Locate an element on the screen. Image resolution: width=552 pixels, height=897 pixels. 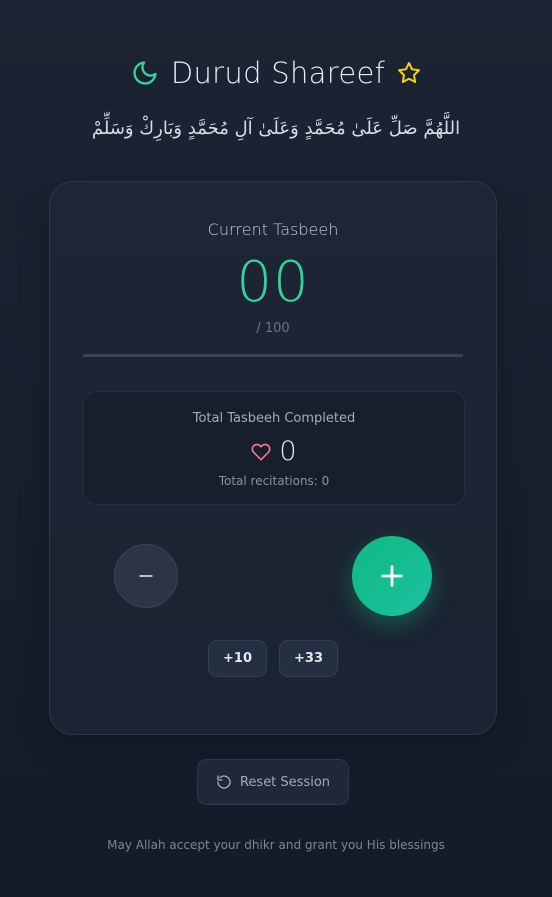
total-tasbeeh-label: Total Tasbeeh Completed is located at coordinates (274, 418).